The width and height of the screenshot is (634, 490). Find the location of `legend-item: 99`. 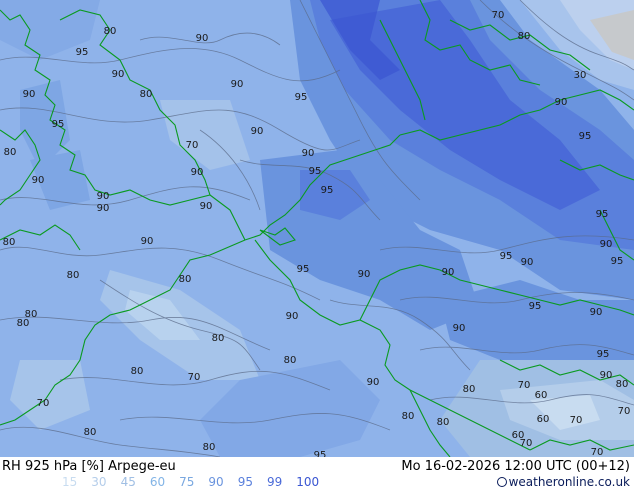

legend-item: 99 is located at coordinates (274, 482).